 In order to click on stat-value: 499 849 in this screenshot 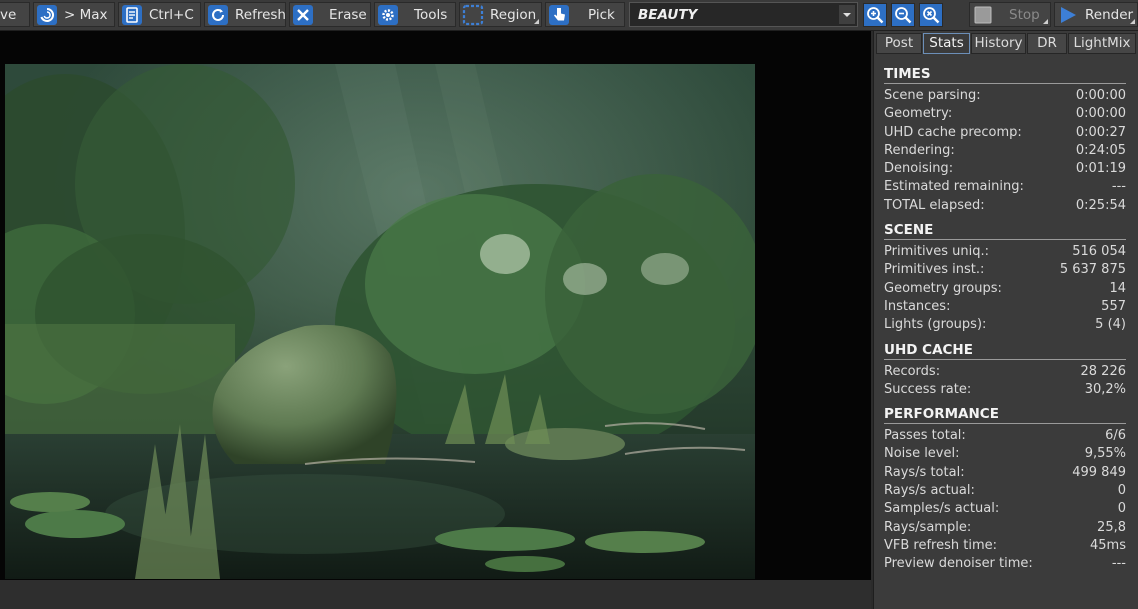, I will do `click(1099, 472)`.